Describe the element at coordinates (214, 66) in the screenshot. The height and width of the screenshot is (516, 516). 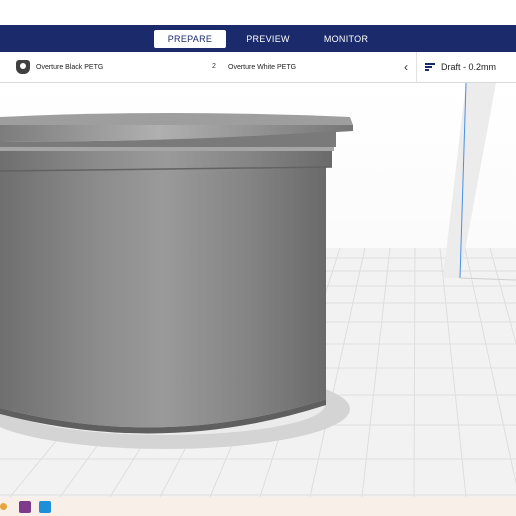
I see `extruder-2-number: 2` at that location.